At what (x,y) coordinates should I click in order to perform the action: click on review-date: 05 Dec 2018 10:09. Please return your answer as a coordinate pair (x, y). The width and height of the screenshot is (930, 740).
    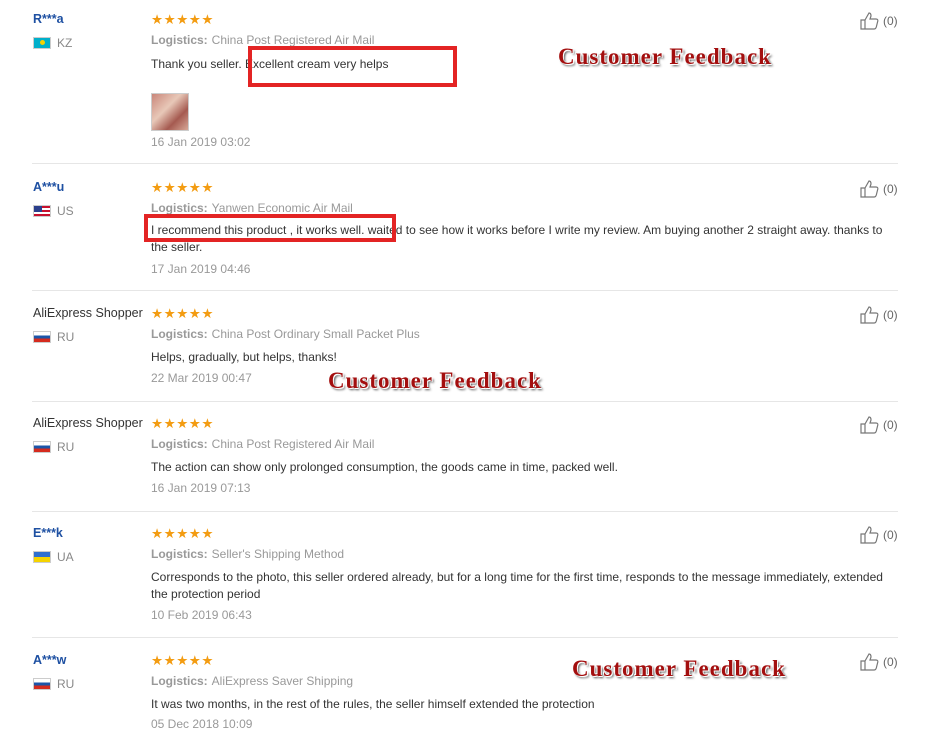
    Looking at the image, I should click on (202, 724).